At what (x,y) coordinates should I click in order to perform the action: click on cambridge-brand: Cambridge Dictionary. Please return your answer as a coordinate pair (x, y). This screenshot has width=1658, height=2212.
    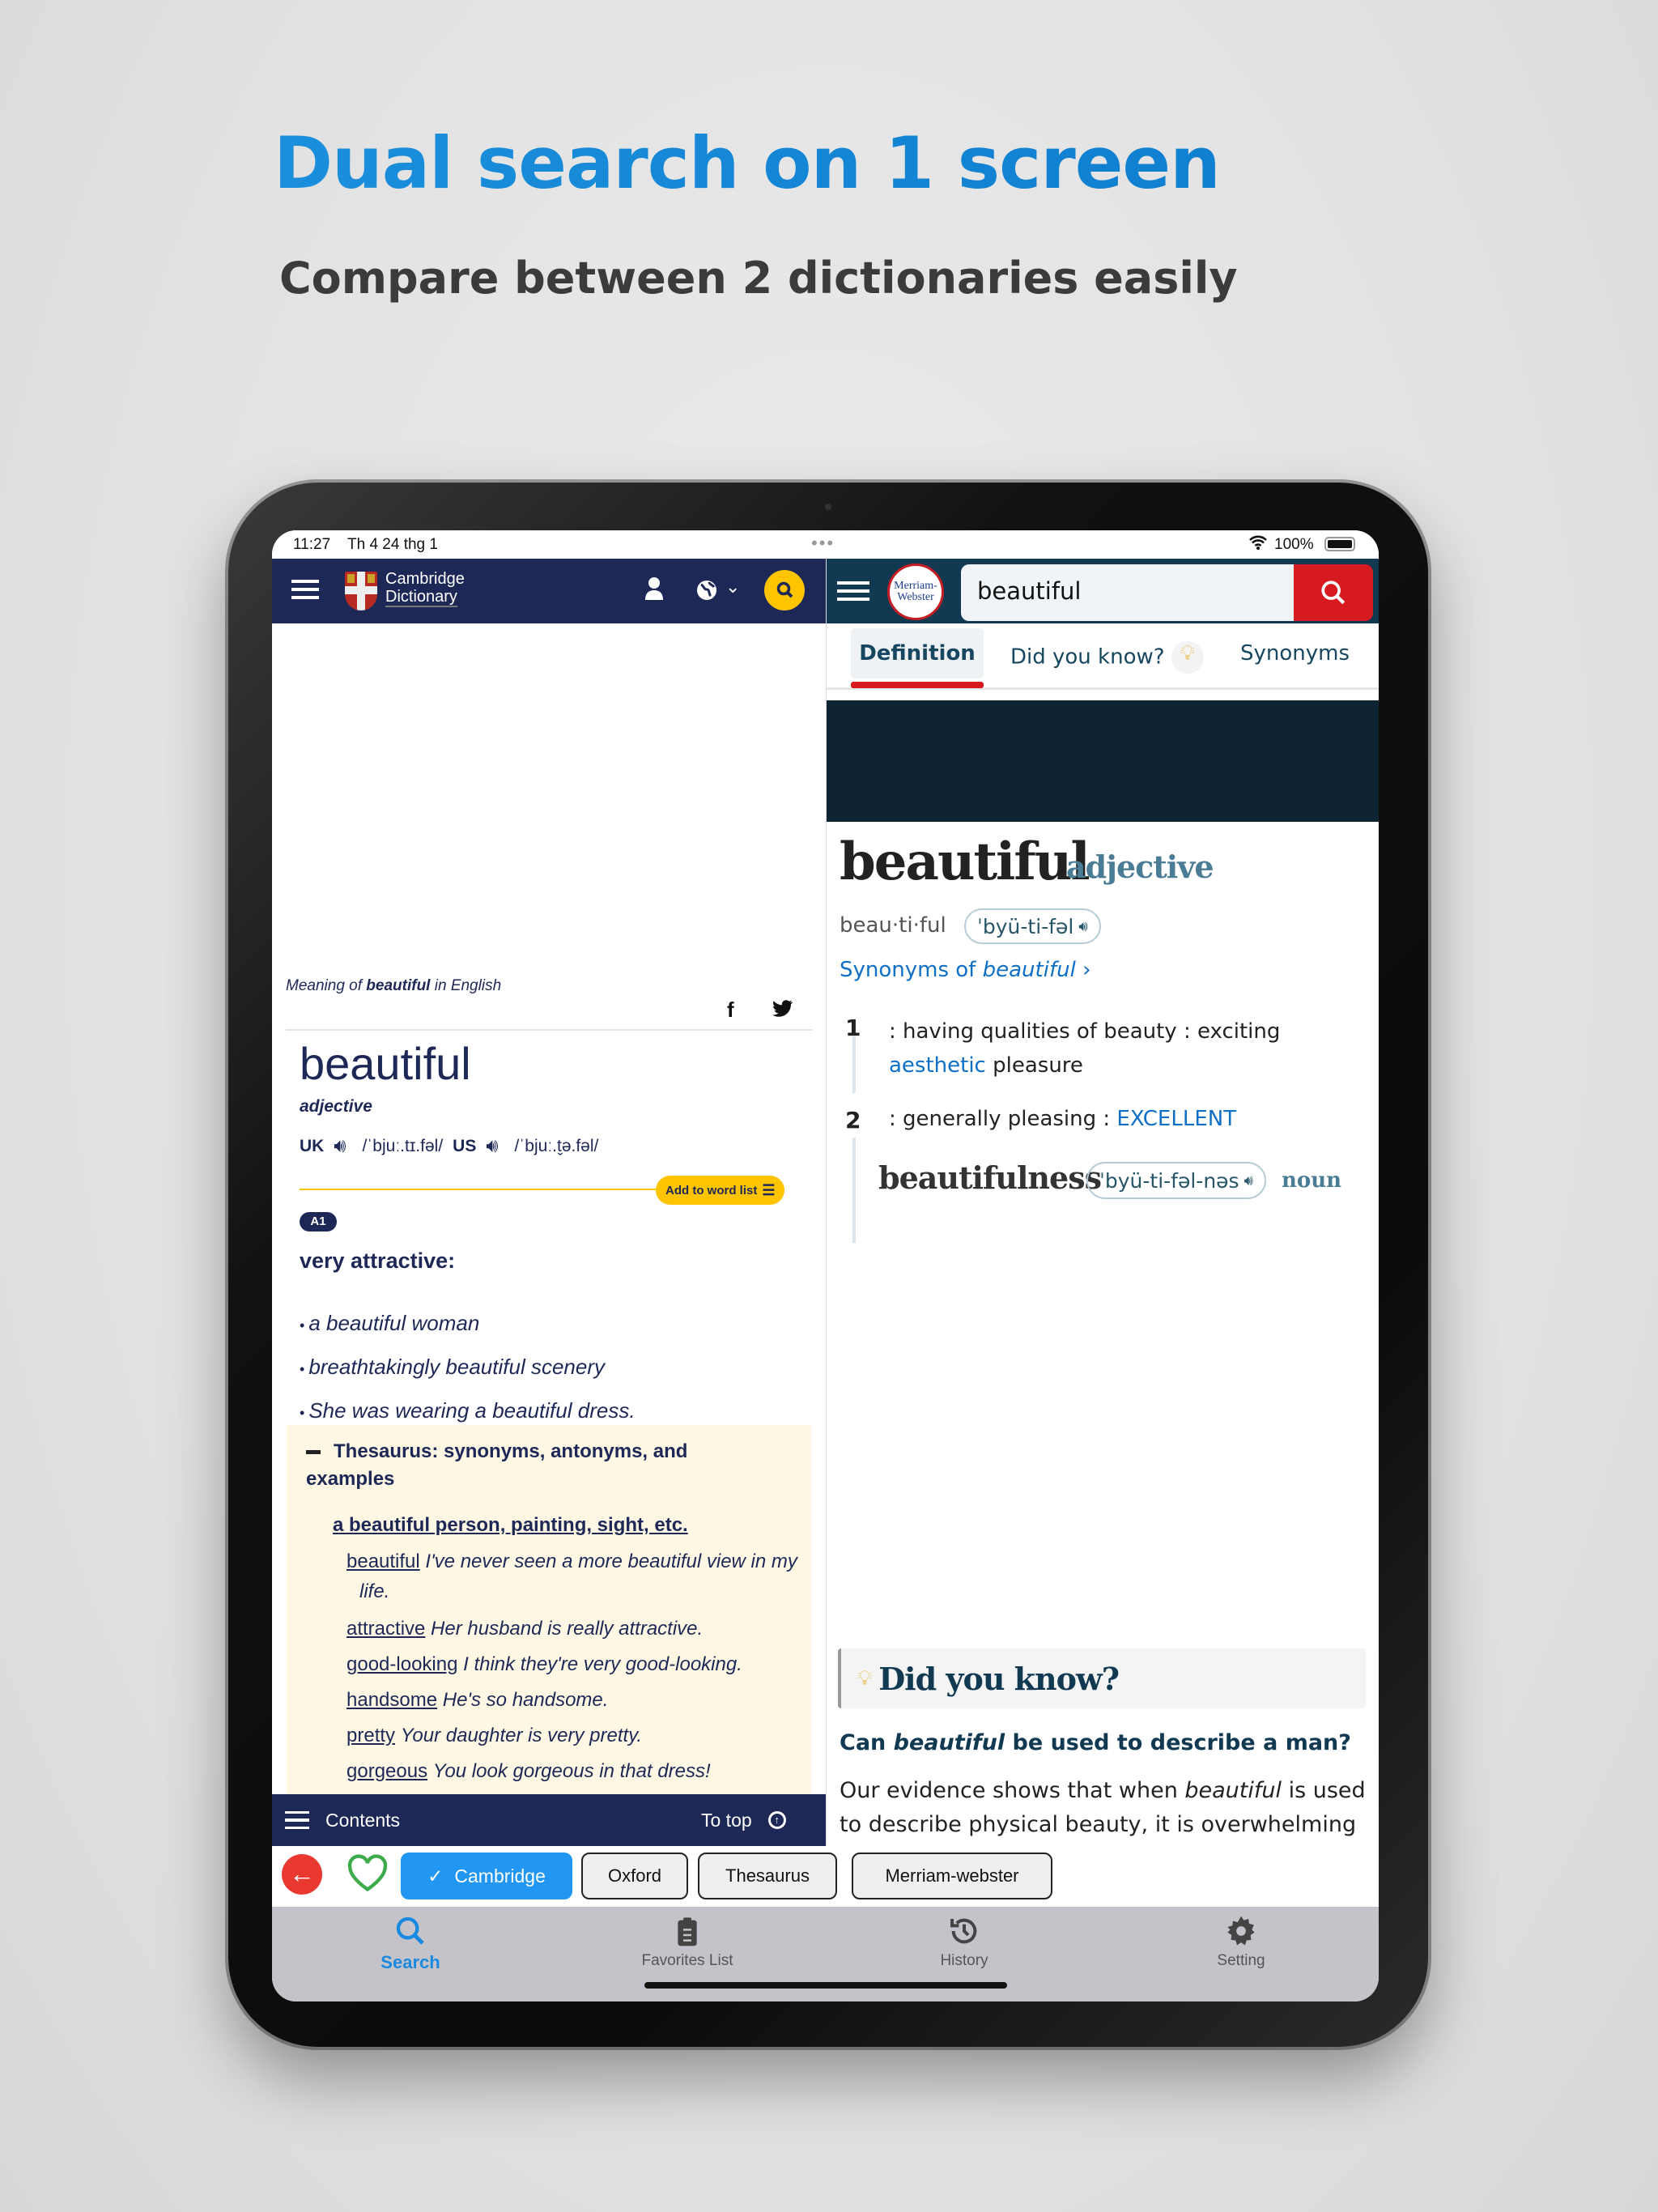
    Looking at the image, I should click on (425, 589).